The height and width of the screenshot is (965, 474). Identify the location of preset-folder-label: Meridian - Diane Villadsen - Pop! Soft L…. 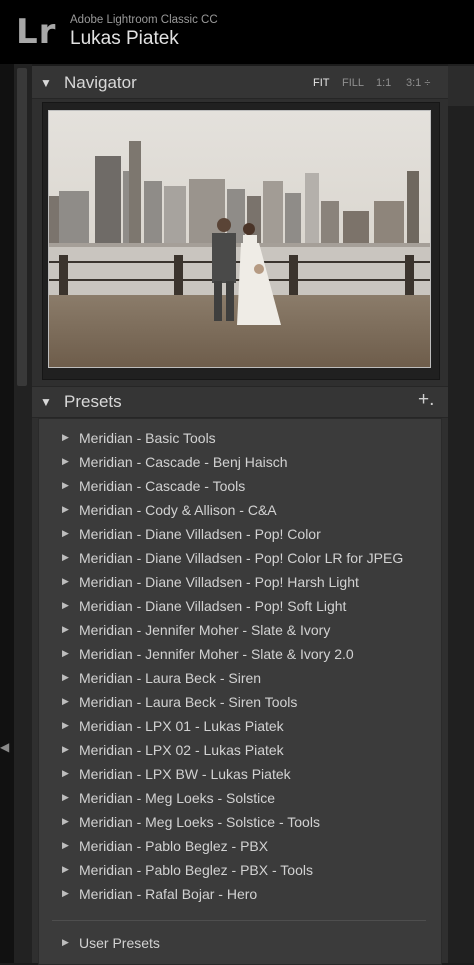
(213, 606).